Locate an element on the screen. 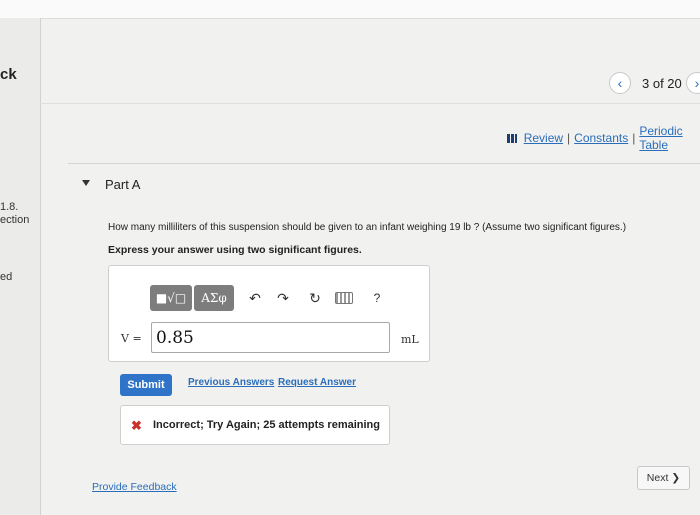 The width and height of the screenshot is (700, 515). chevron-right-icon: › is located at coordinates (697, 83).